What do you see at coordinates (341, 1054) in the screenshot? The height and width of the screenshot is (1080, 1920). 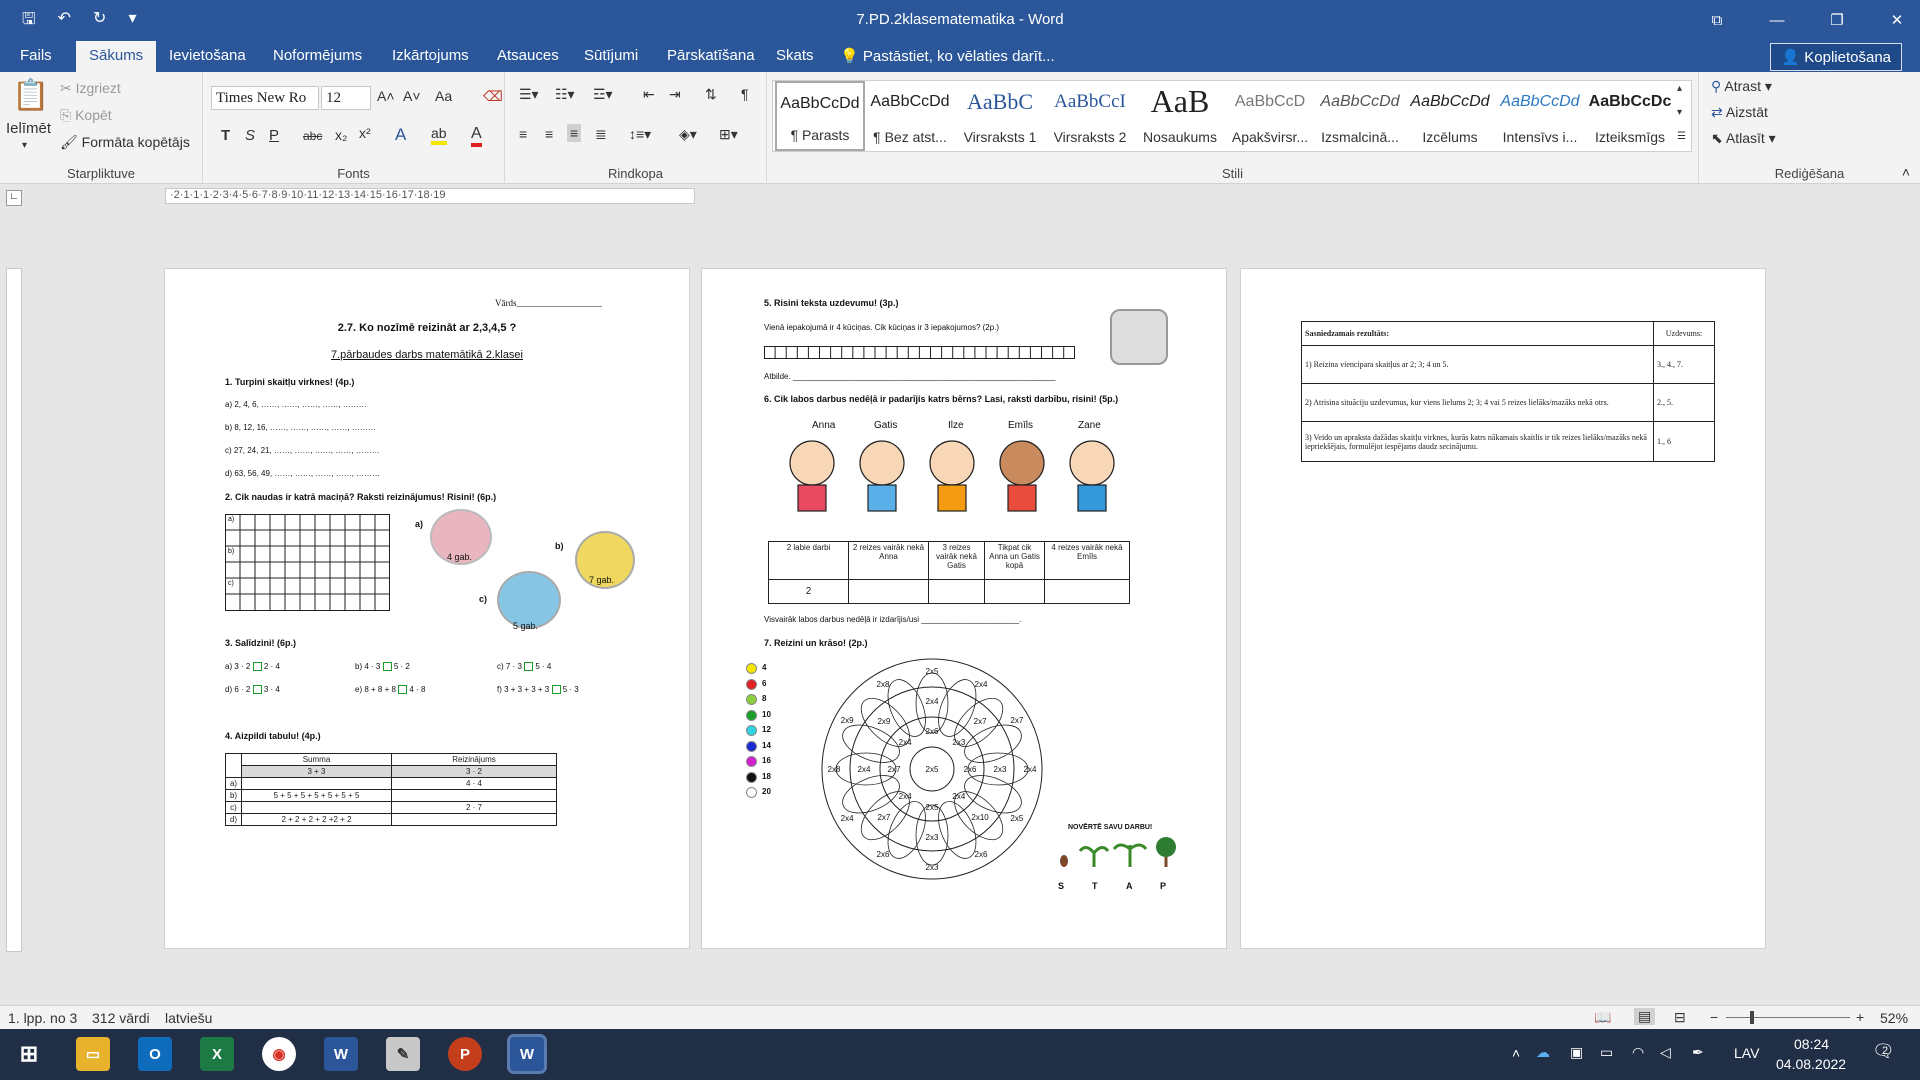 I see `word-icon: W` at bounding box center [341, 1054].